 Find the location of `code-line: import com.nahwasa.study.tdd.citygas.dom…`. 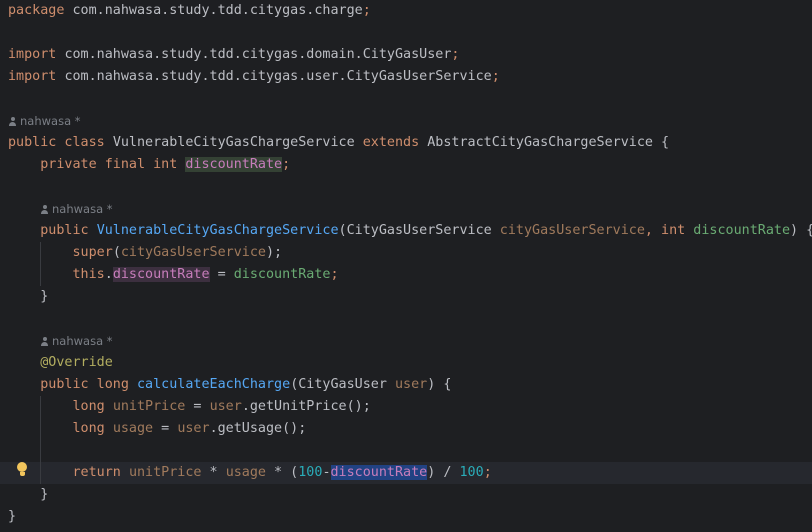

code-line: import com.nahwasa.study.tdd.citygas.dom… is located at coordinates (406, 55).